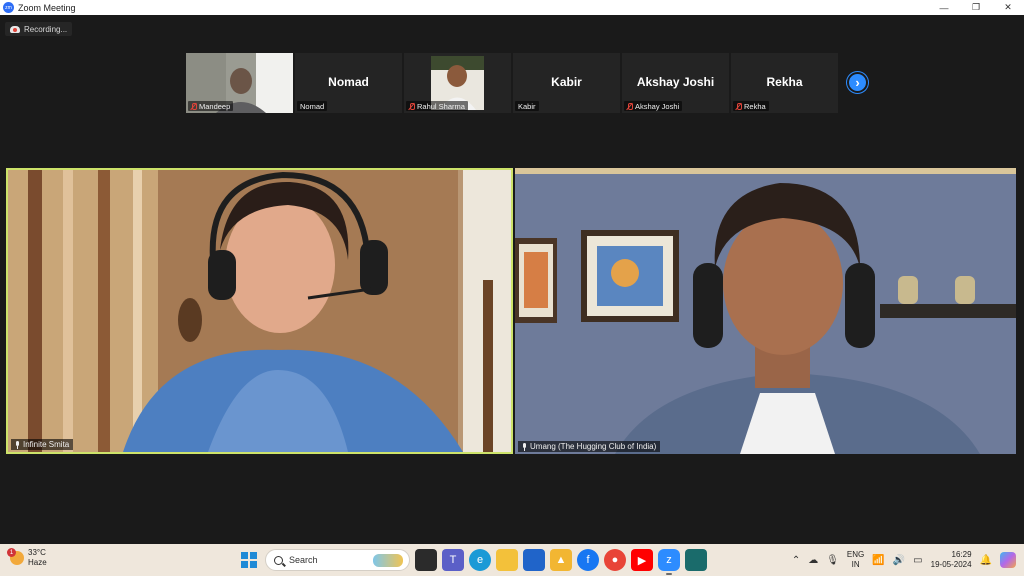 This screenshot has width=1024, height=576. Describe the element at coordinates (615, 560) in the screenshot. I see `chrome-icon: ●` at that location.